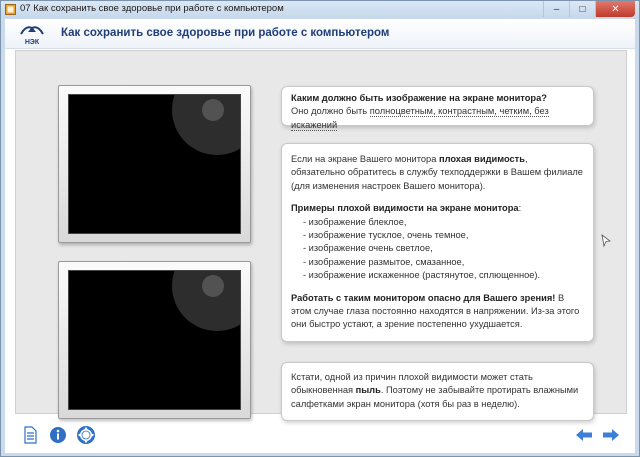  What do you see at coordinates (355, 221) in the screenshot?
I see `list-item: - изображение блеклое,` at bounding box center [355, 221].